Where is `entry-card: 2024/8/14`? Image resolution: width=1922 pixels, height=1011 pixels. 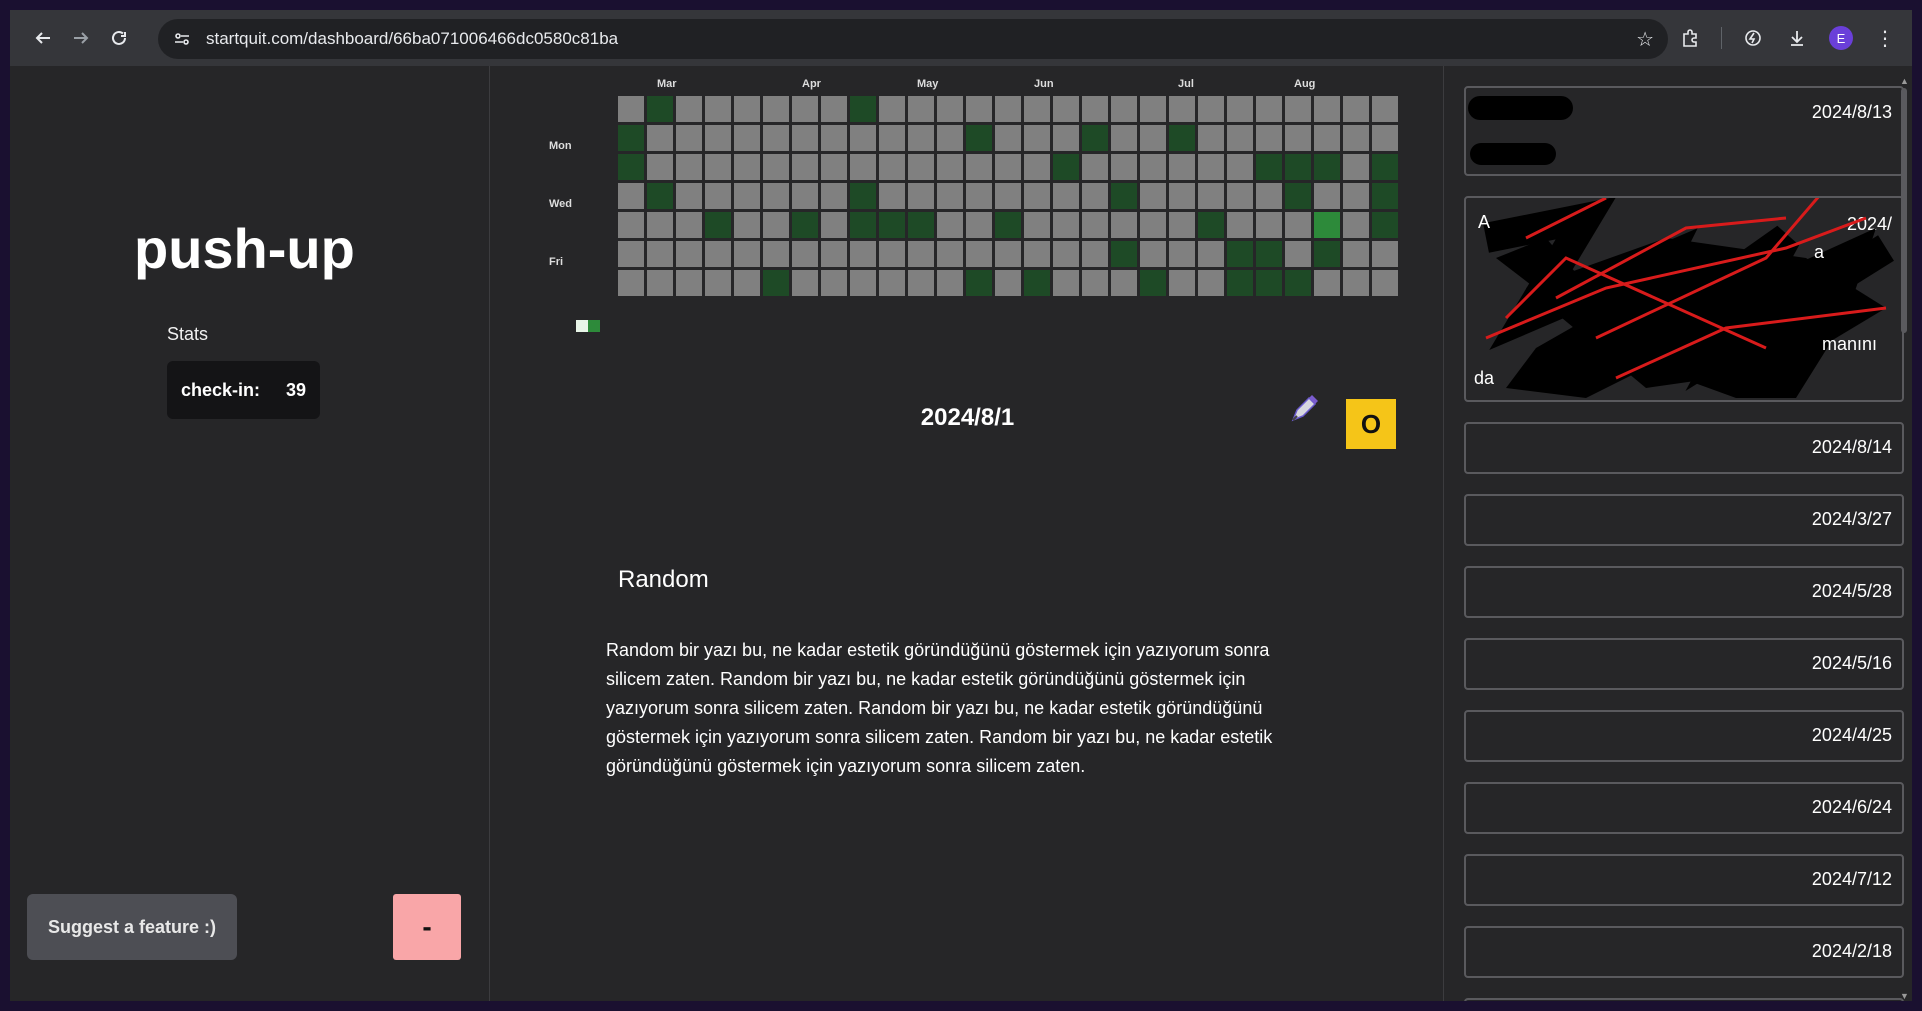
entry-card: 2024/8/14 is located at coordinates (1684, 448).